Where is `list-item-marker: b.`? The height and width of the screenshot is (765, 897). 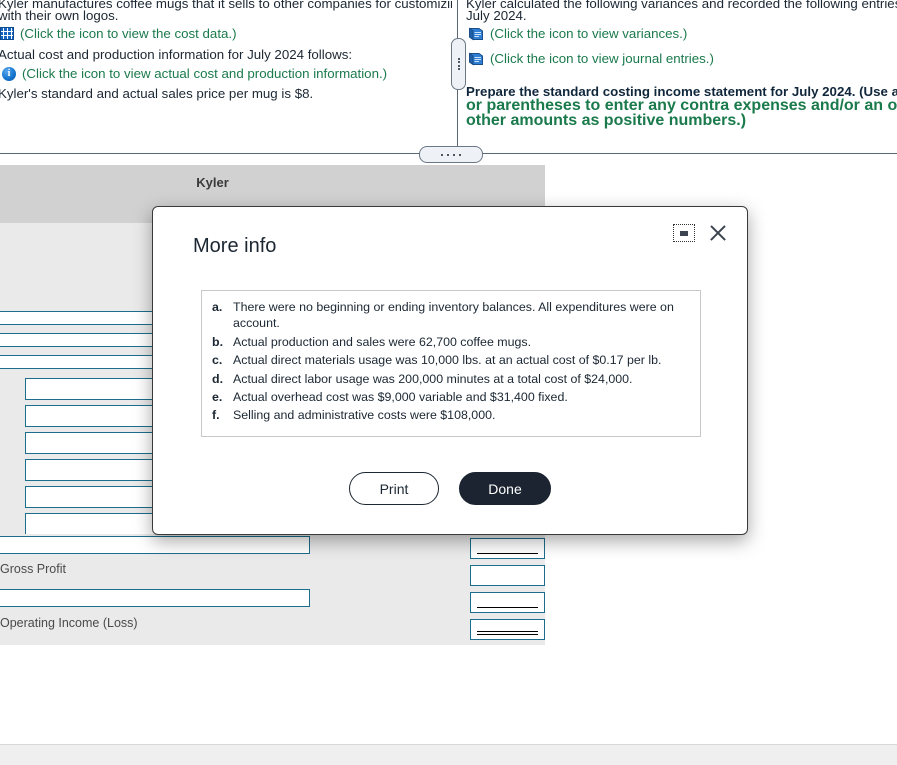
list-item-marker: b. is located at coordinates (218, 341).